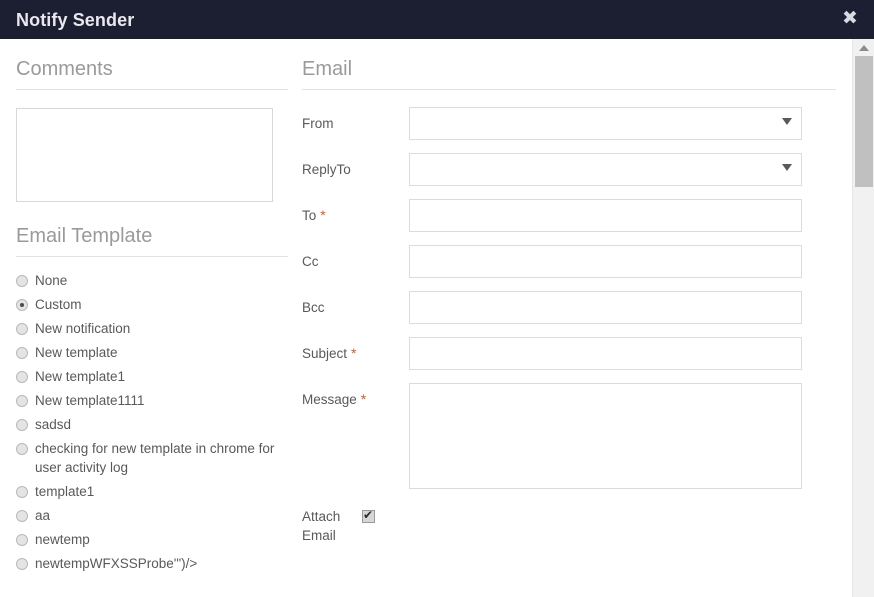 This screenshot has height=597, width=874. Describe the element at coordinates (152, 400) in the screenshot. I see `radio-option-new-template1111: New template1111` at that location.